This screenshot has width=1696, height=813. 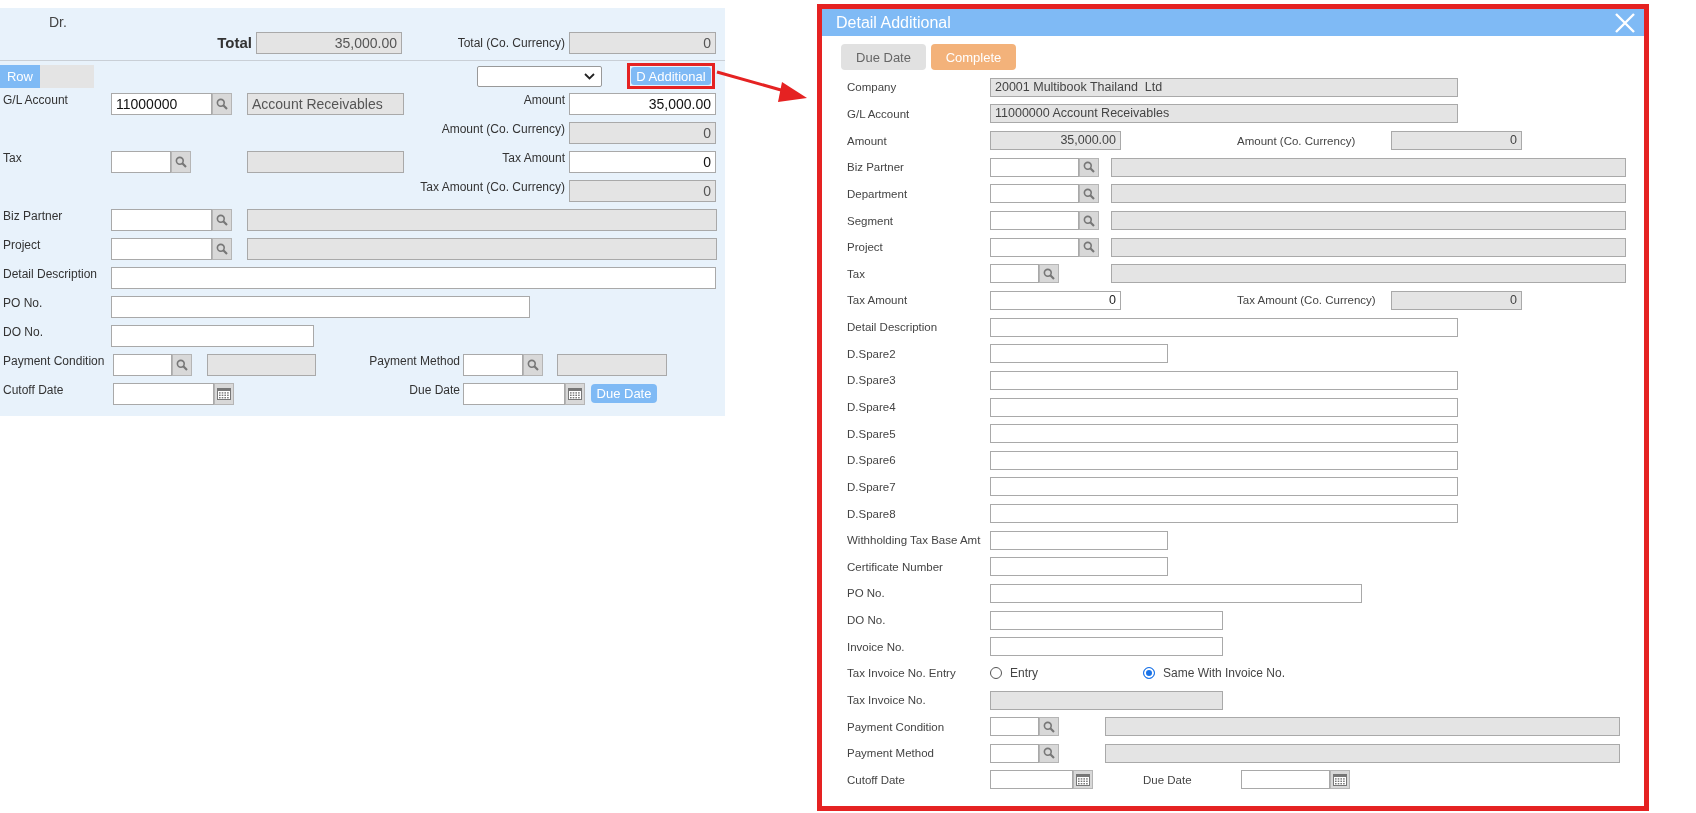 What do you see at coordinates (1224, 87) in the screenshot?
I see `readonly-field: 20001 Multibook Thailand Ltd` at bounding box center [1224, 87].